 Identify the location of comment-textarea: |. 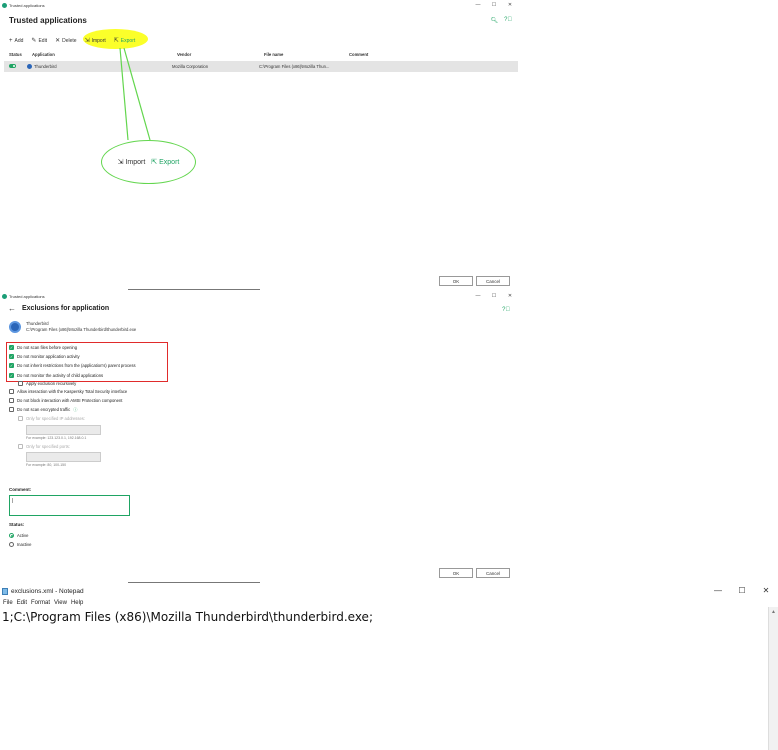
(69, 505).